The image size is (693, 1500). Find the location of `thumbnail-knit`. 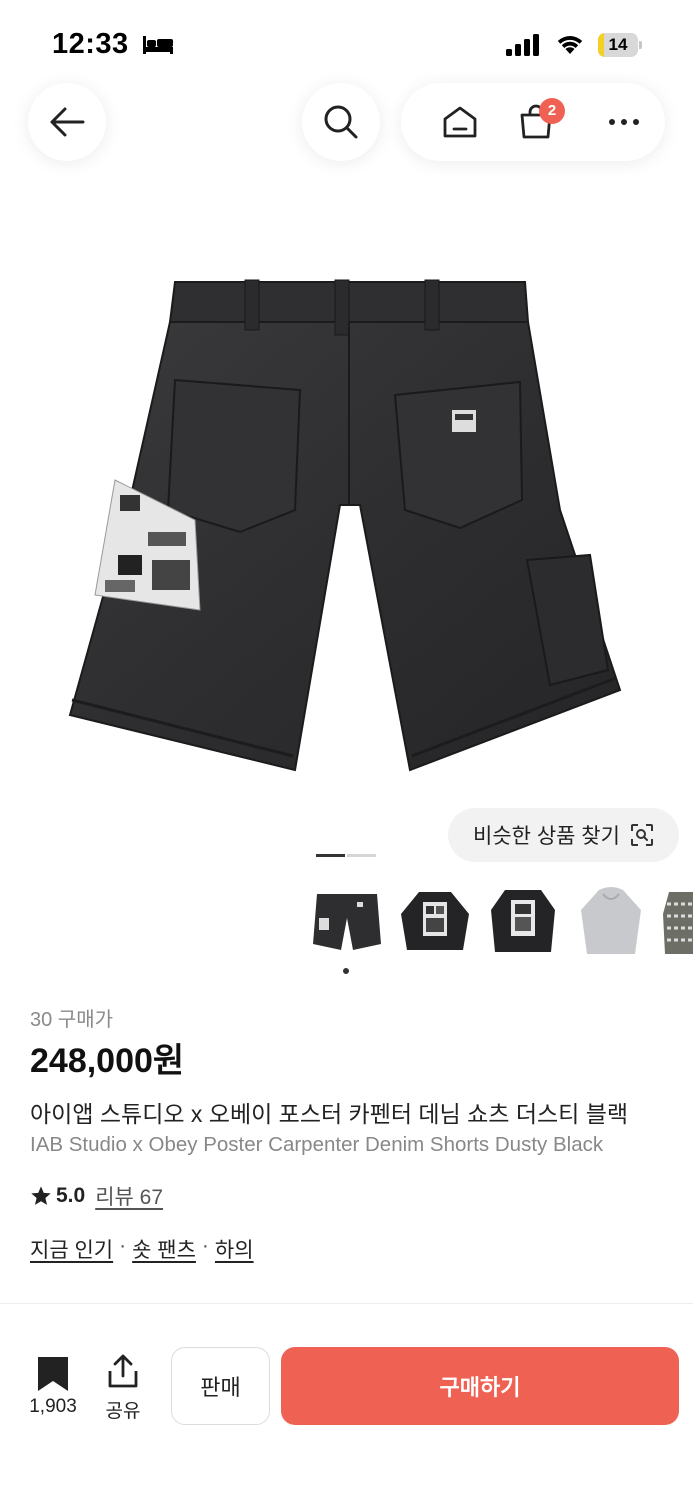

thumbnail-knit is located at coordinates (677, 922).